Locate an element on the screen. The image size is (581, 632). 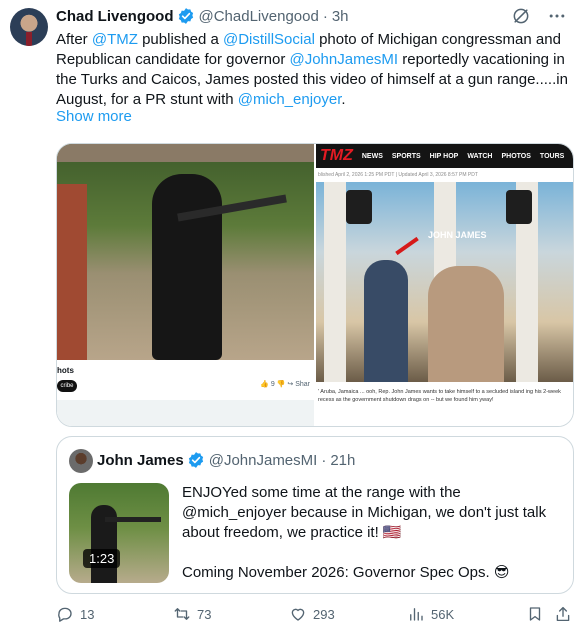
tmz-nav-item: TOURS is located at coordinates (552, 156).